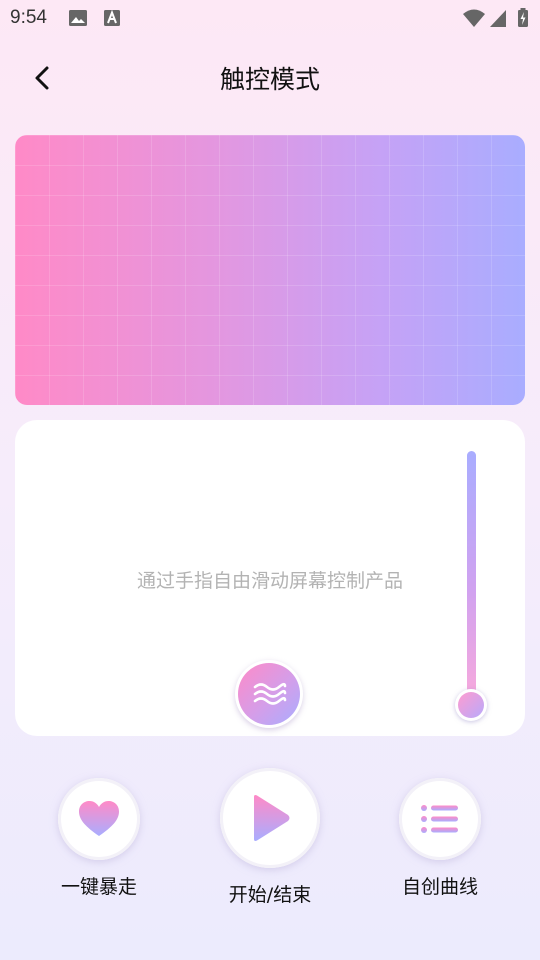 The image size is (540, 960). What do you see at coordinates (440, 838) in the screenshot?
I see `custom-curve-button: 自创曲线` at bounding box center [440, 838].